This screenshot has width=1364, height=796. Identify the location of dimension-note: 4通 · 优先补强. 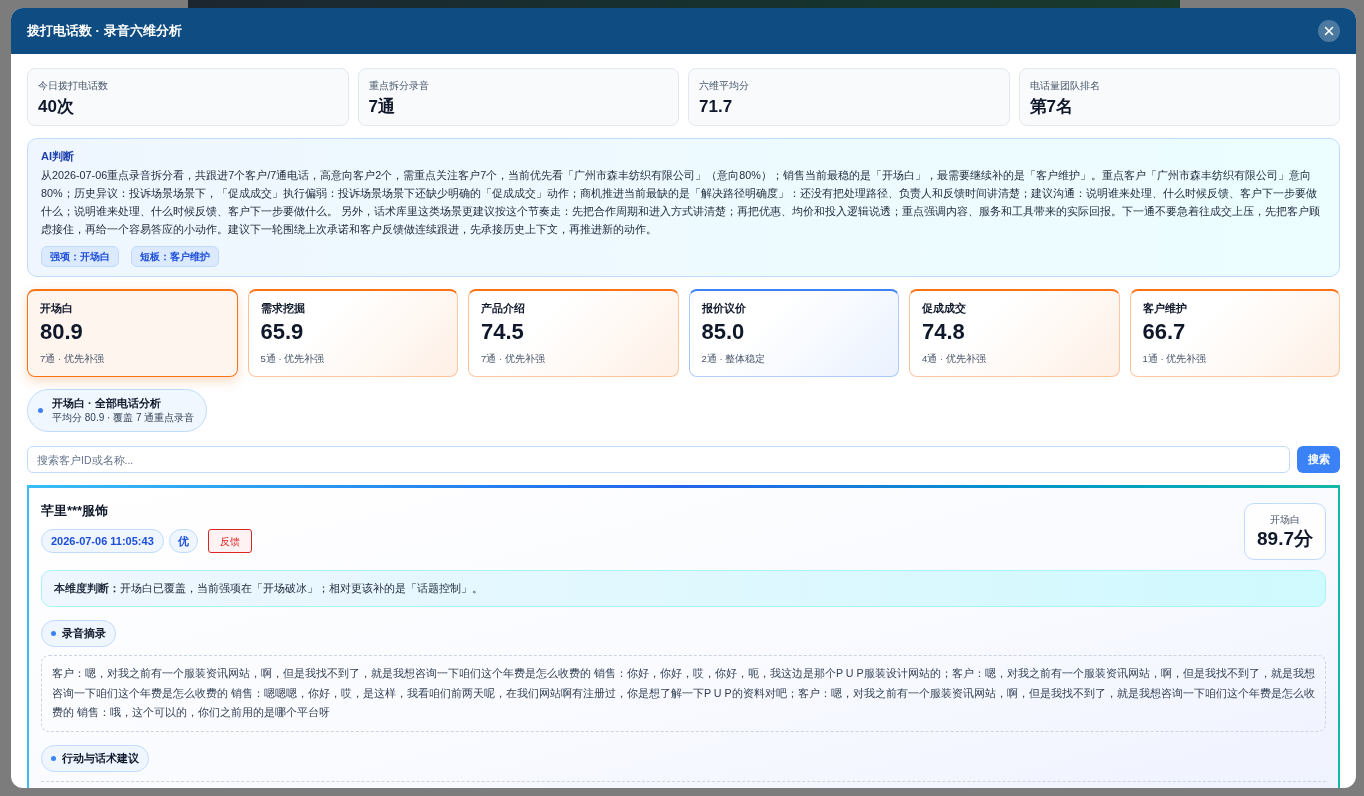
(954, 358).